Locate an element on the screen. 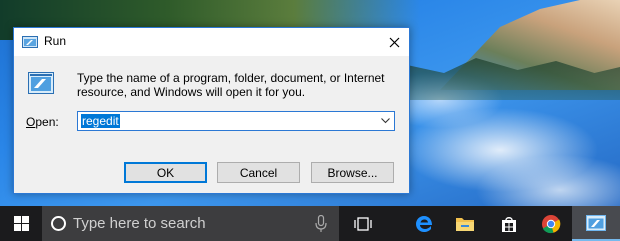 The height and width of the screenshot is (241, 620). open-label-accelerator: O is located at coordinates (31, 122).